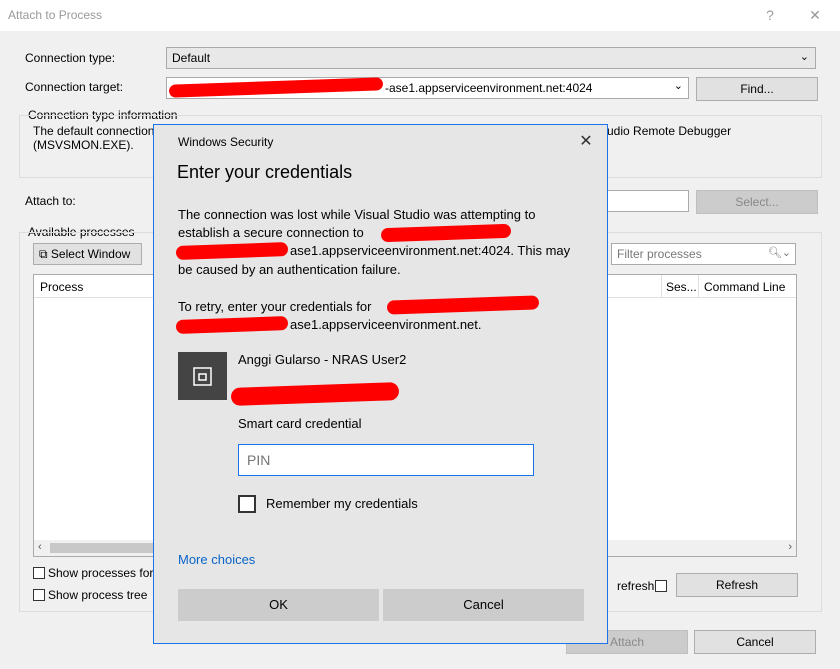  Describe the element at coordinates (669, 131) in the screenshot. I see `connection-info-text-end: udio Remote Debugger` at that location.